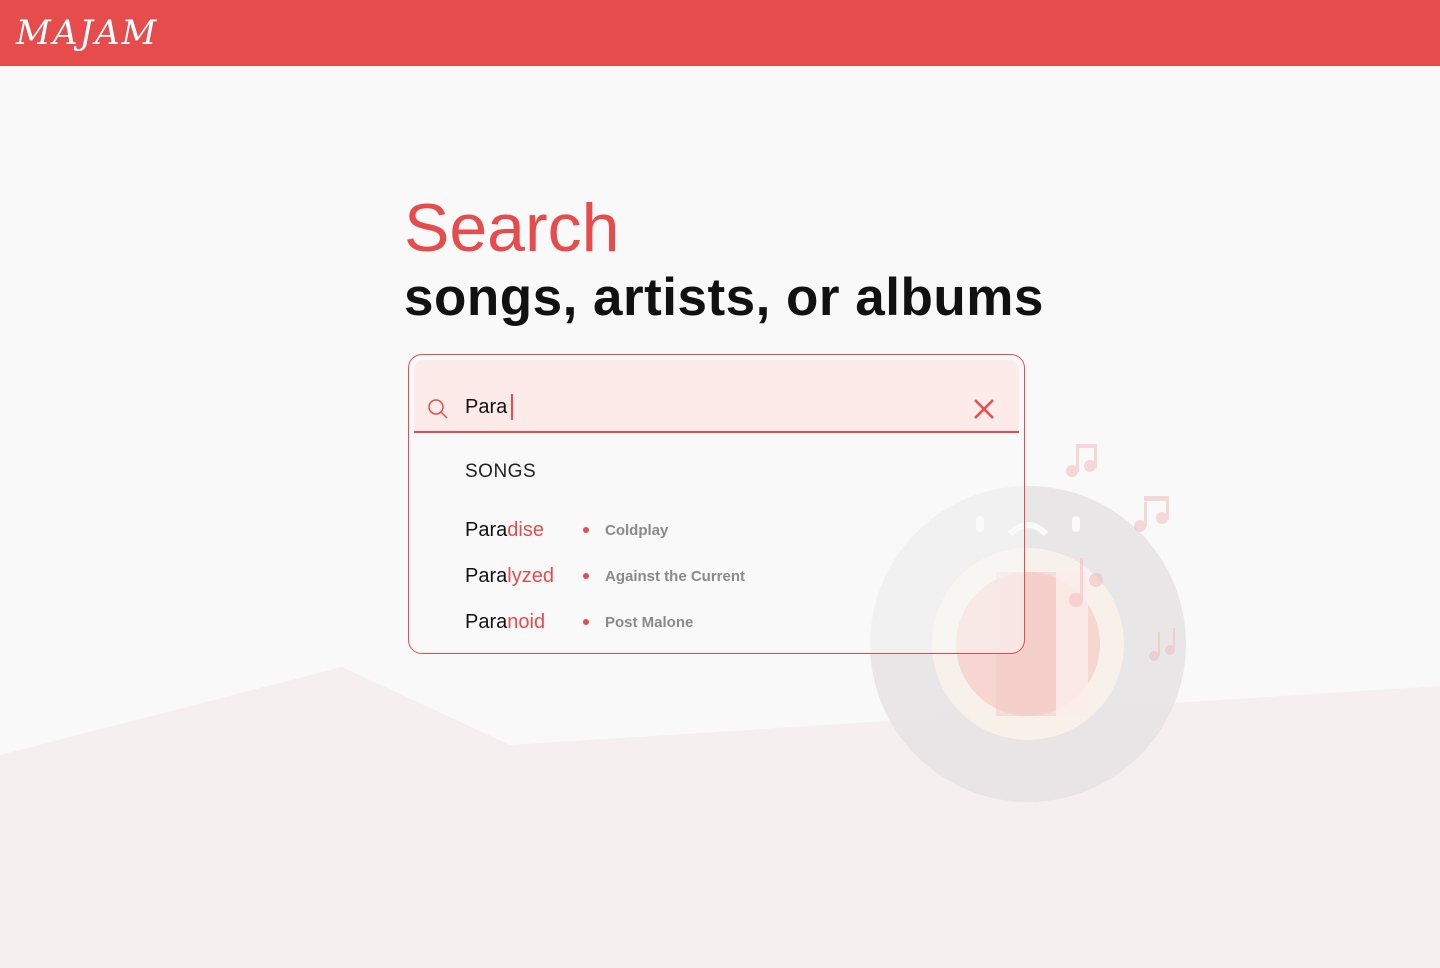  What do you see at coordinates (724, 297) in the screenshot?
I see `page-subtitle: songs, artists, or albums` at bounding box center [724, 297].